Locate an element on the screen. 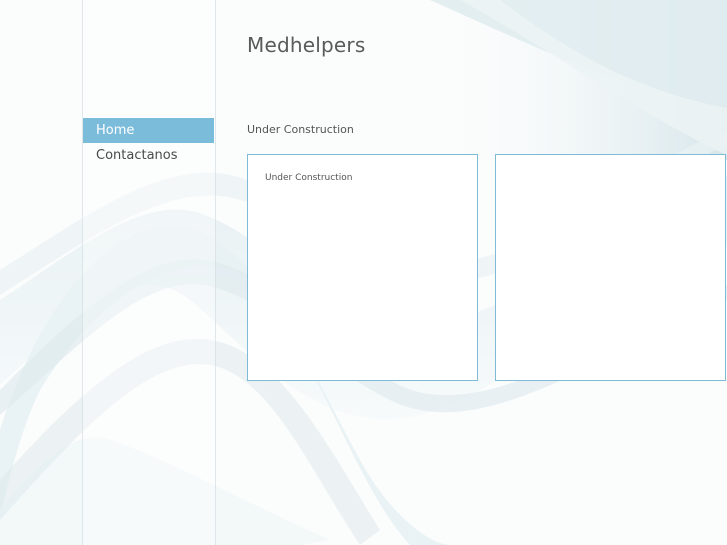 This screenshot has width=727, height=545. site-title: Medhelpers is located at coordinates (306, 45).